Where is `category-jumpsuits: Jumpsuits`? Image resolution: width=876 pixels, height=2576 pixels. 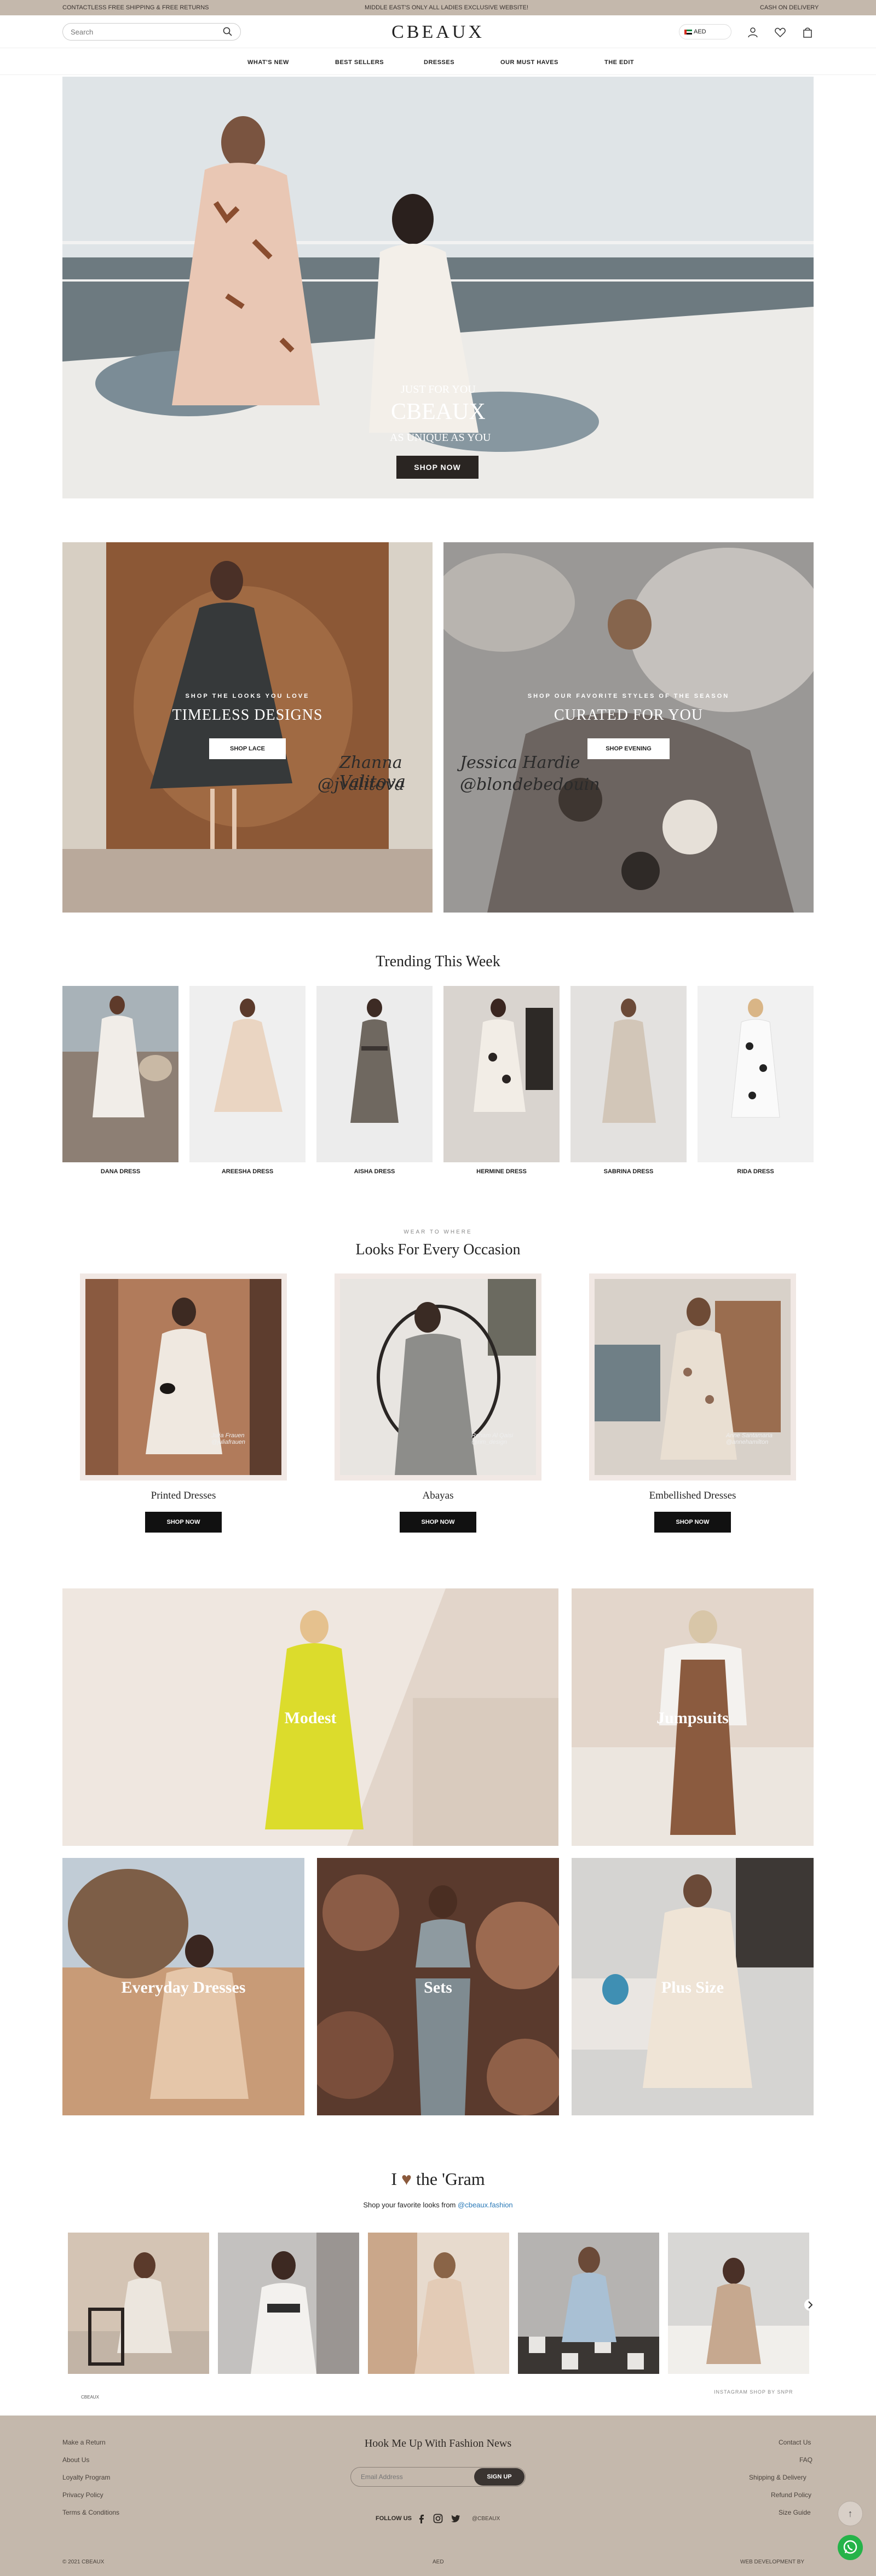
category-jumpsuits: Jumpsuits is located at coordinates (693, 1717).